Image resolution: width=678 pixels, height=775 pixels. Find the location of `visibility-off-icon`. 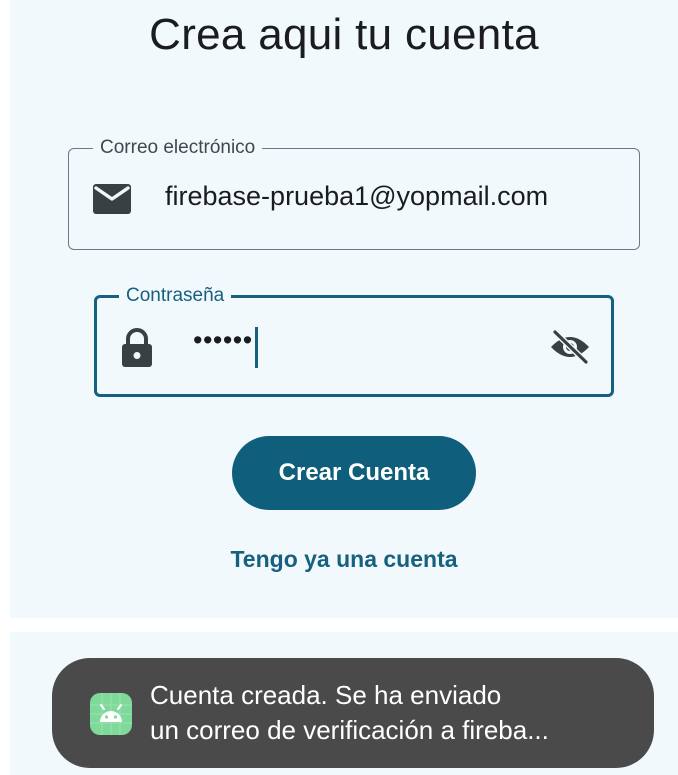

visibility-off-icon is located at coordinates (570, 349).